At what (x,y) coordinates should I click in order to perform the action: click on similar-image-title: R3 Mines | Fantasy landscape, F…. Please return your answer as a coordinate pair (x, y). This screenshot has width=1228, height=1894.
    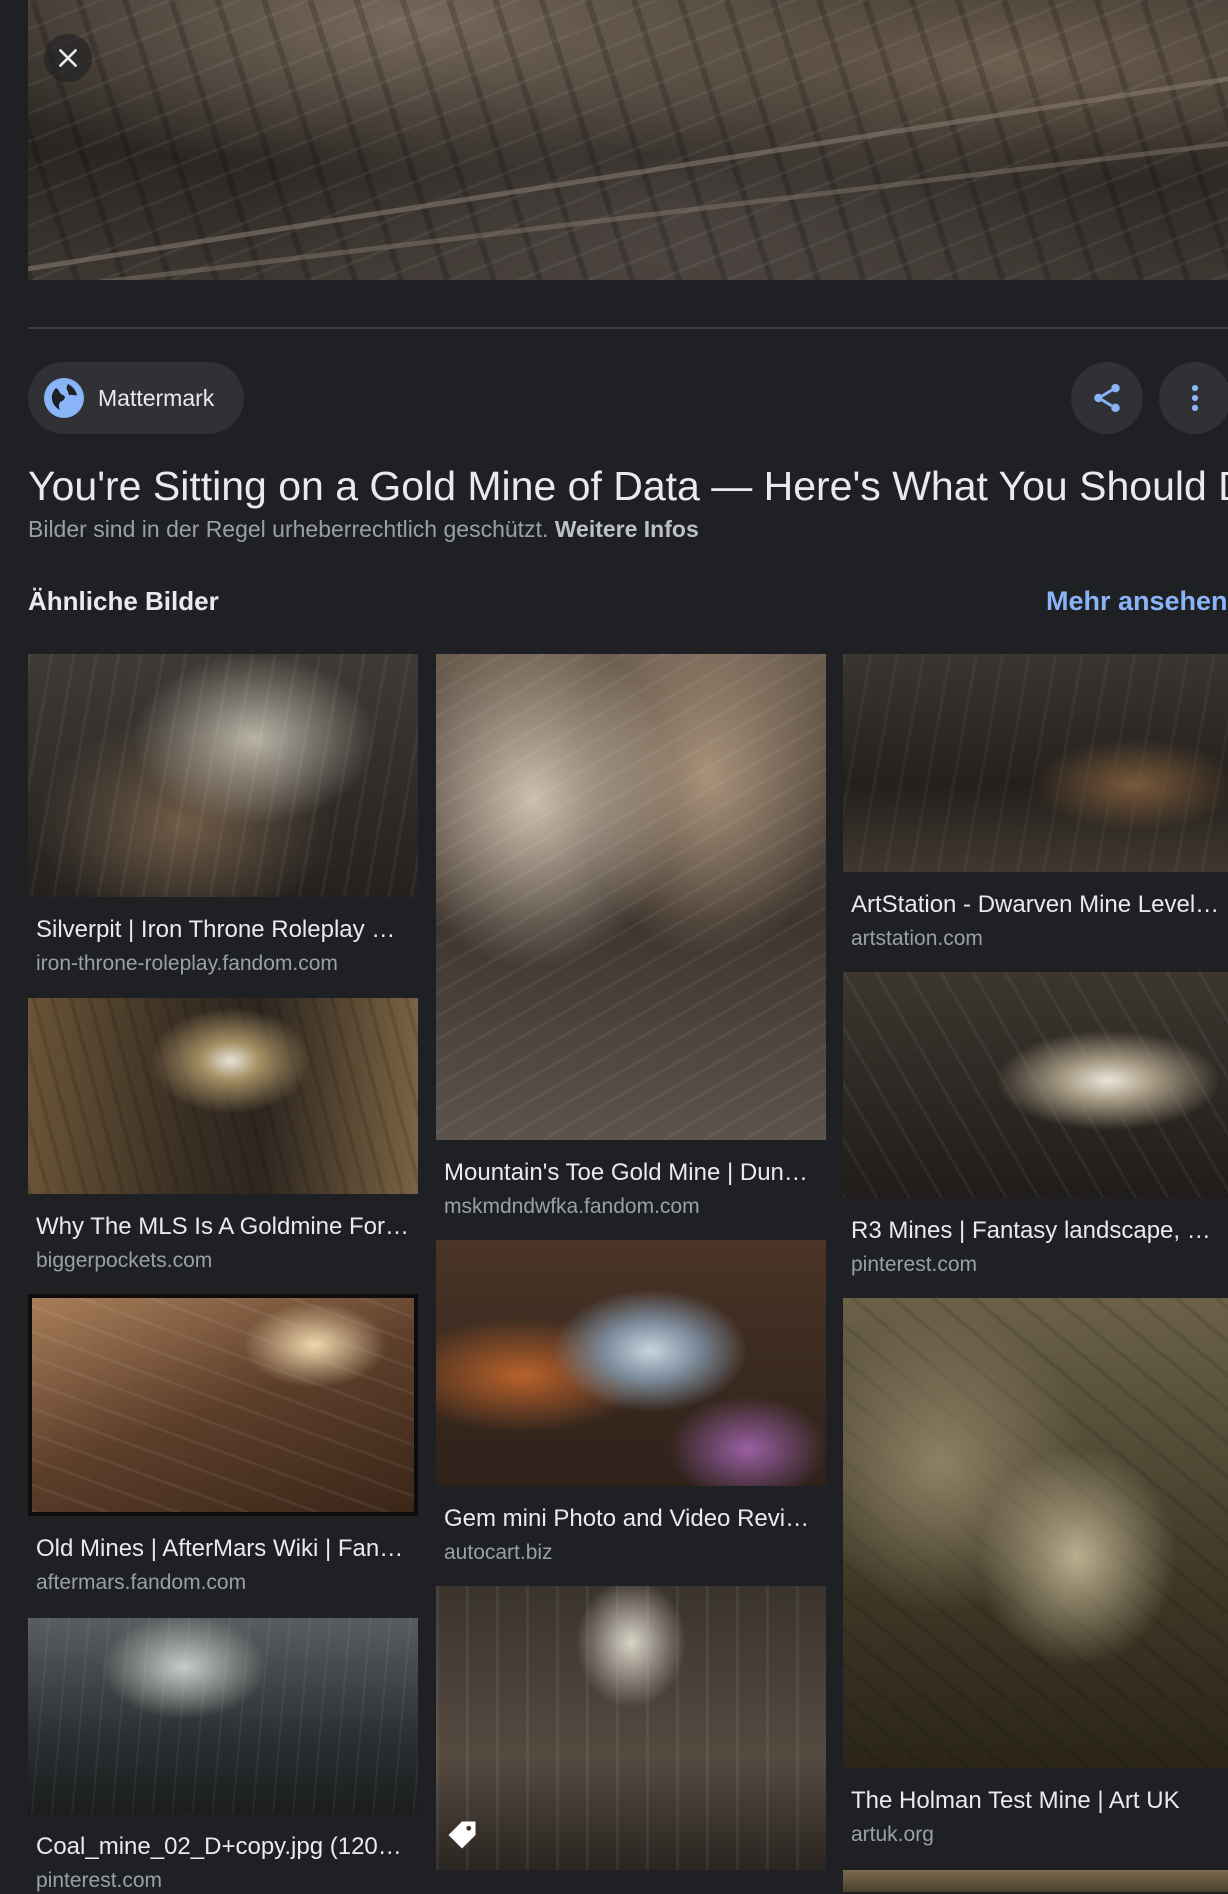
    Looking at the image, I should click on (1038, 1230).